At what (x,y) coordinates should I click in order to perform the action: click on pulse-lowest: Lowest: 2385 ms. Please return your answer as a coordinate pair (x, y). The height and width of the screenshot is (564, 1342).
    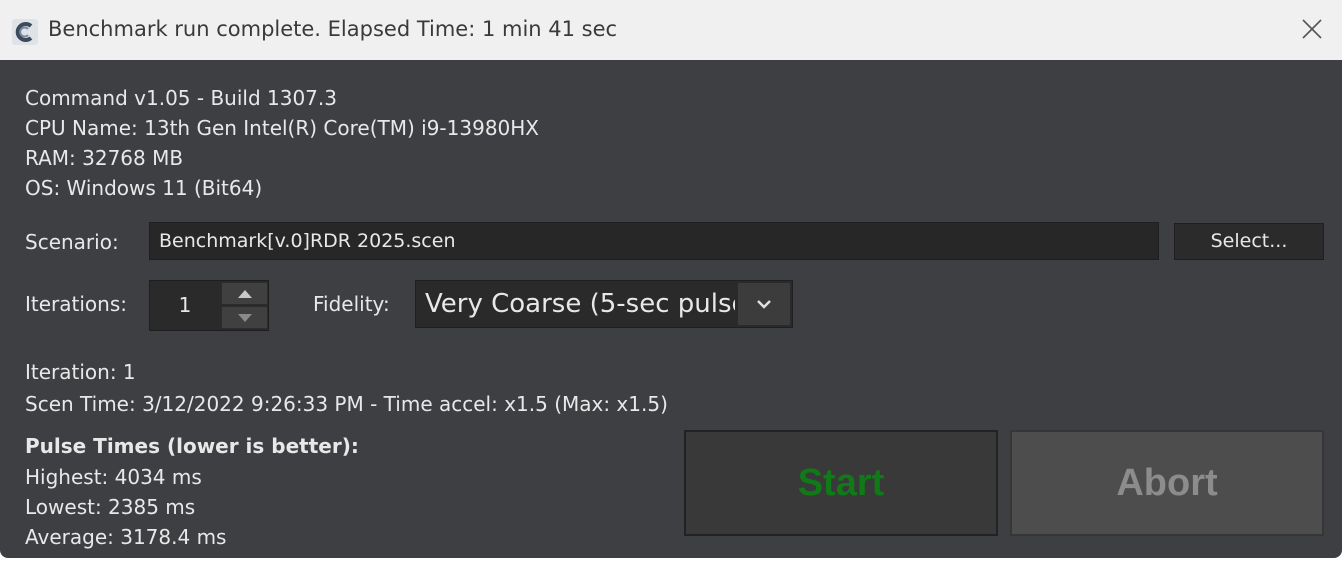
    Looking at the image, I should click on (110, 507).